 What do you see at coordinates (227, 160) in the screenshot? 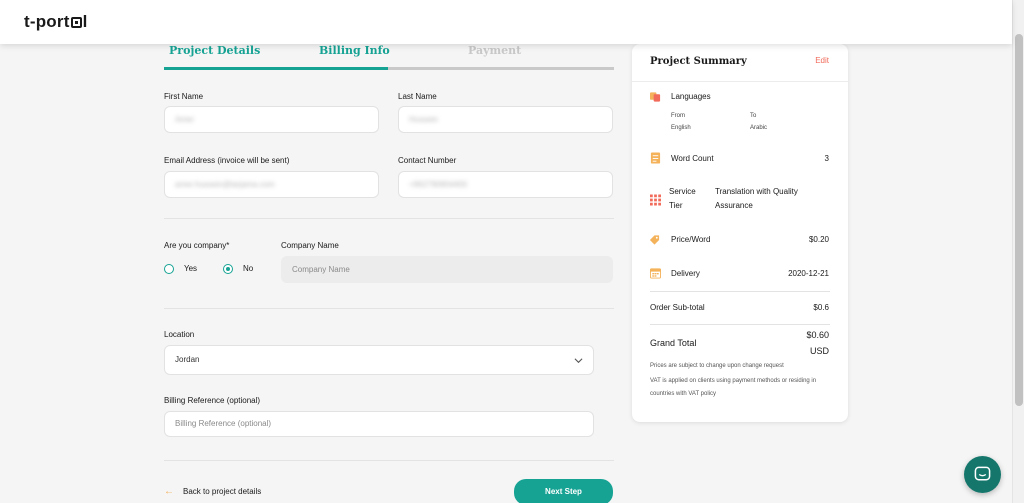
I see `email-label: Email Address (invoice will be sent)` at bounding box center [227, 160].